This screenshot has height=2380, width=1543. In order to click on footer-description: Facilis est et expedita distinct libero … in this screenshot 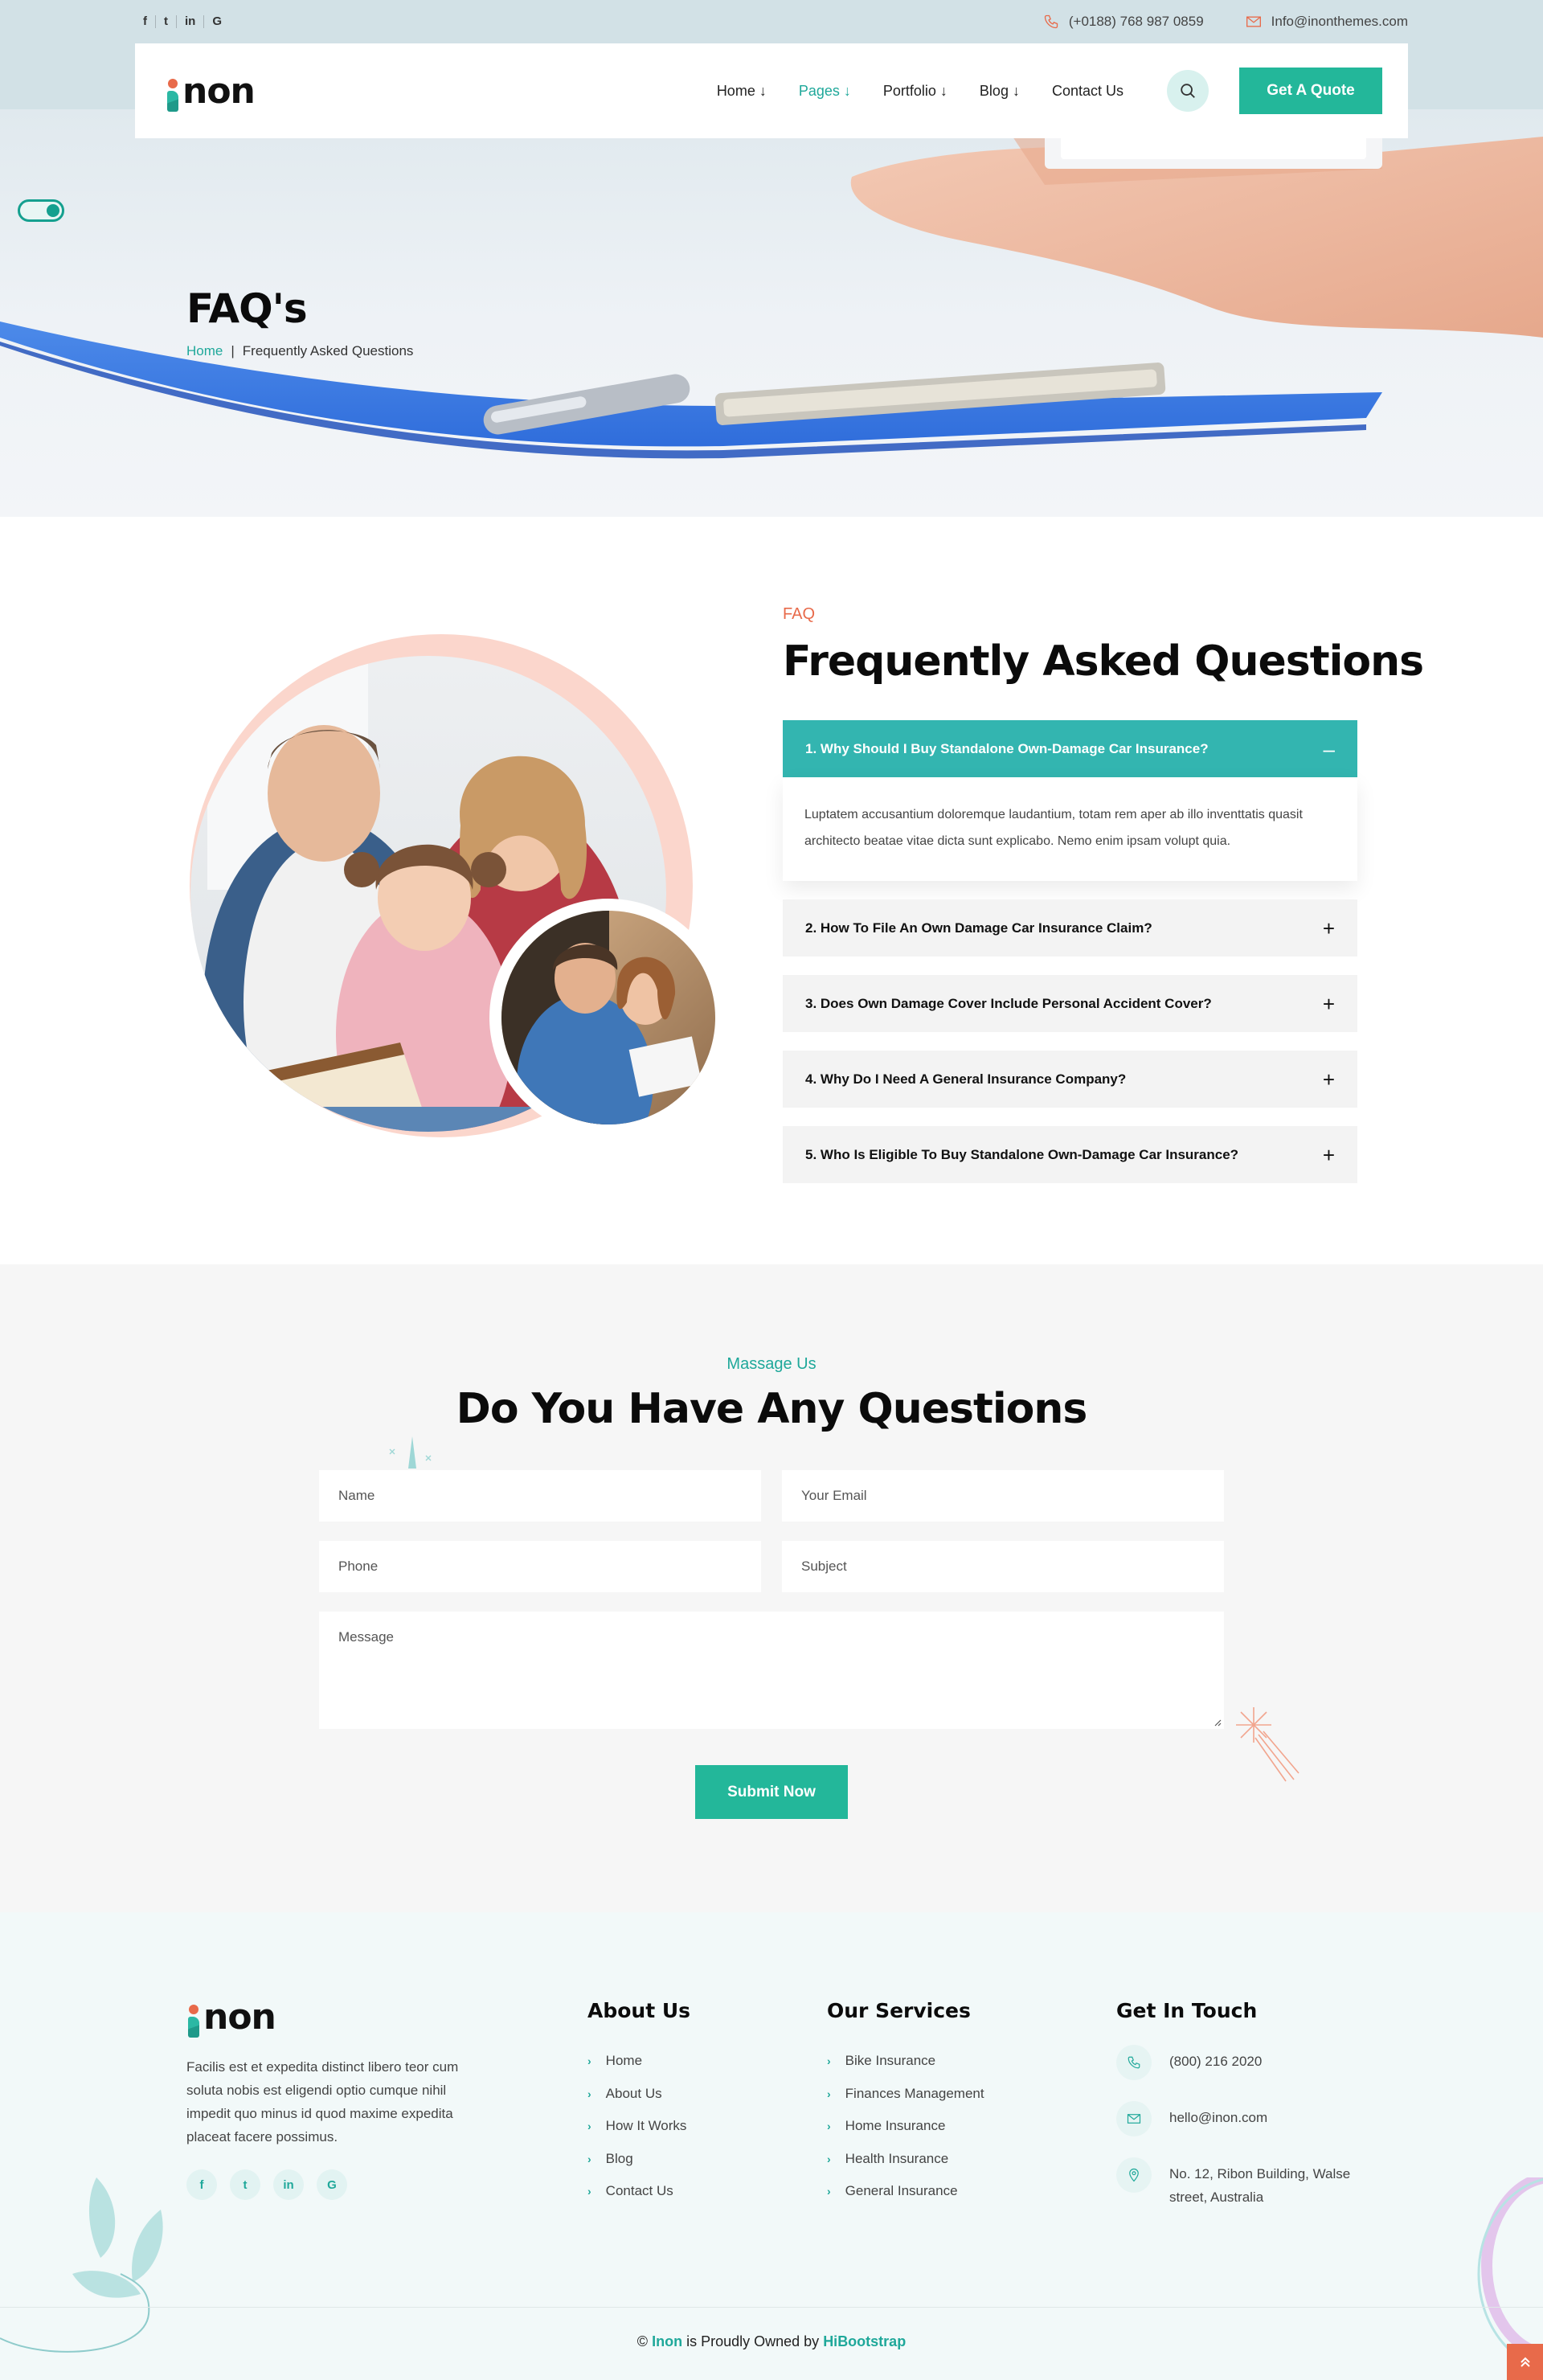, I will do `click(322, 2101)`.